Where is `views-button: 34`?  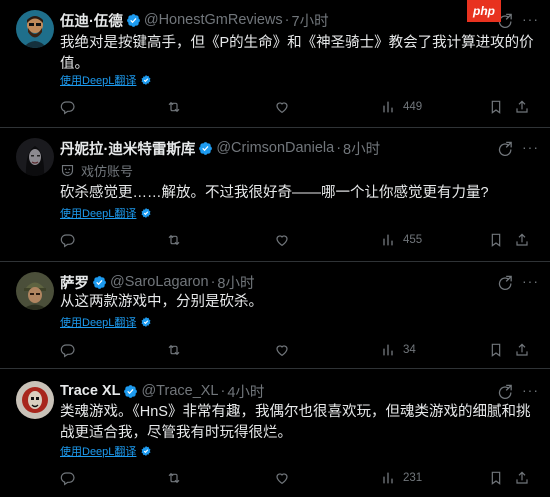 views-button: 34 is located at coordinates (398, 350).